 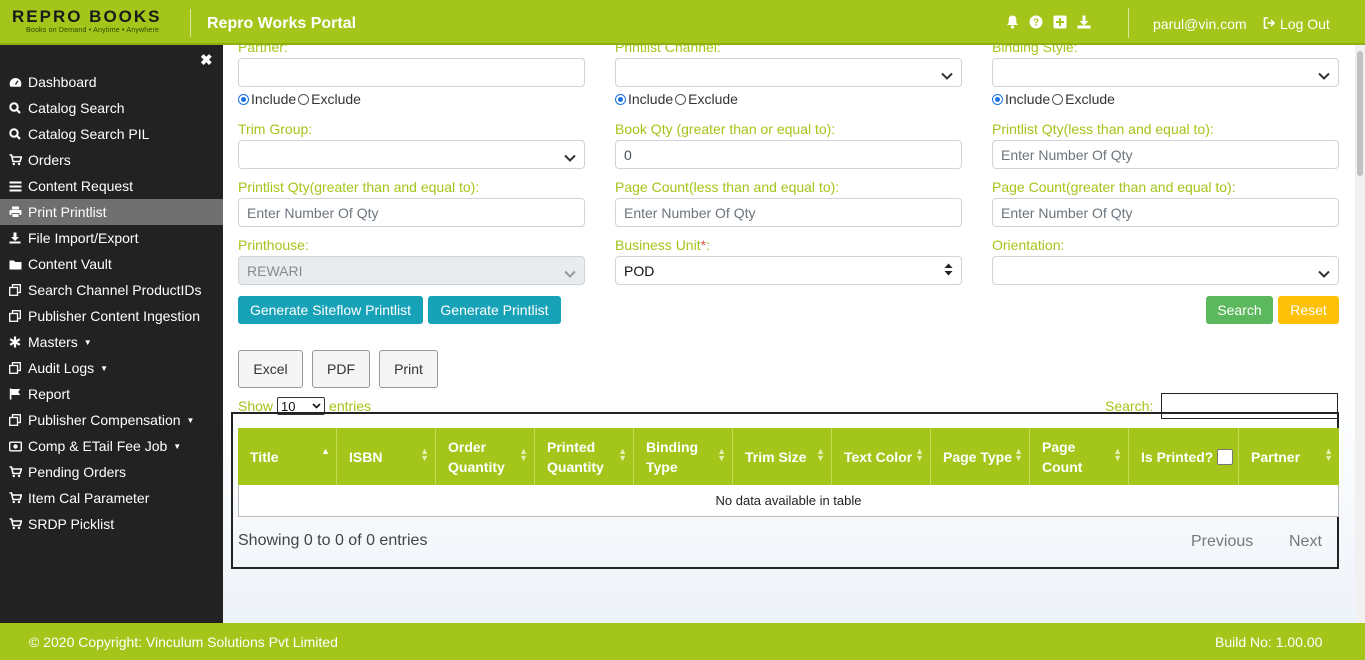 I want to click on sidebar-item-item-cal-parameter: Item Cal Parameter, so click(x=111, y=498).